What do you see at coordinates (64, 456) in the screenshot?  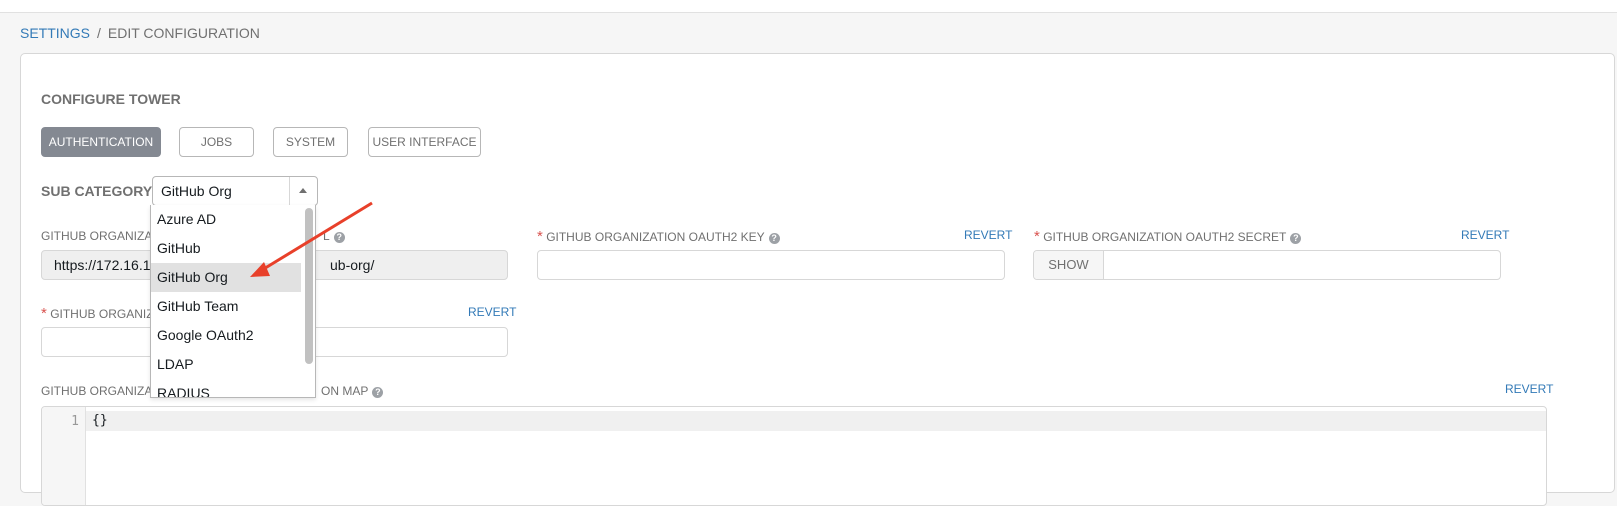 I see `line-number-gutter: 1` at bounding box center [64, 456].